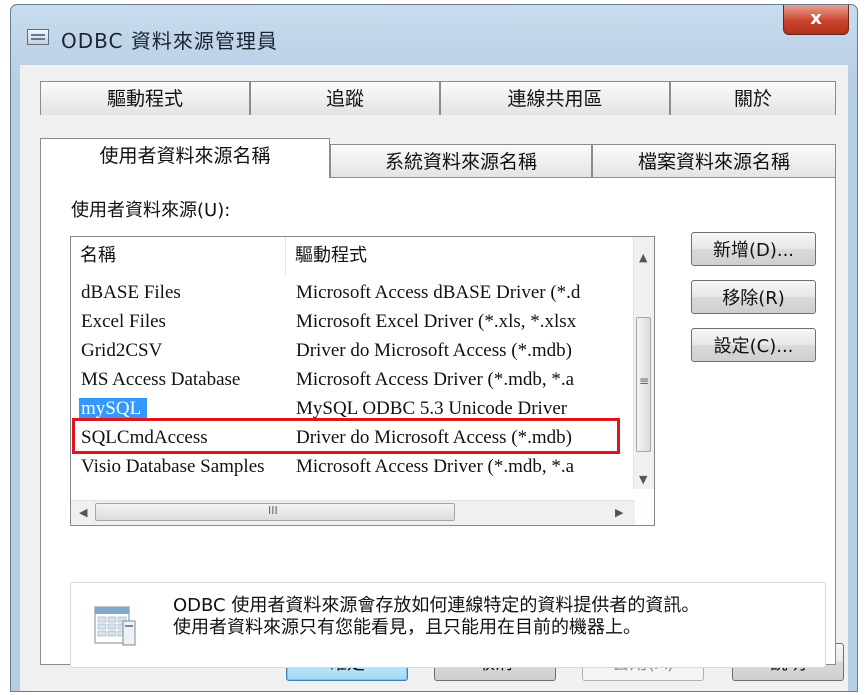 This screenshot has width=868, height=695. Describe the element at coordinates (161, 379) in the screenshot. I see `dsn-name: MS Access Database` at that location.